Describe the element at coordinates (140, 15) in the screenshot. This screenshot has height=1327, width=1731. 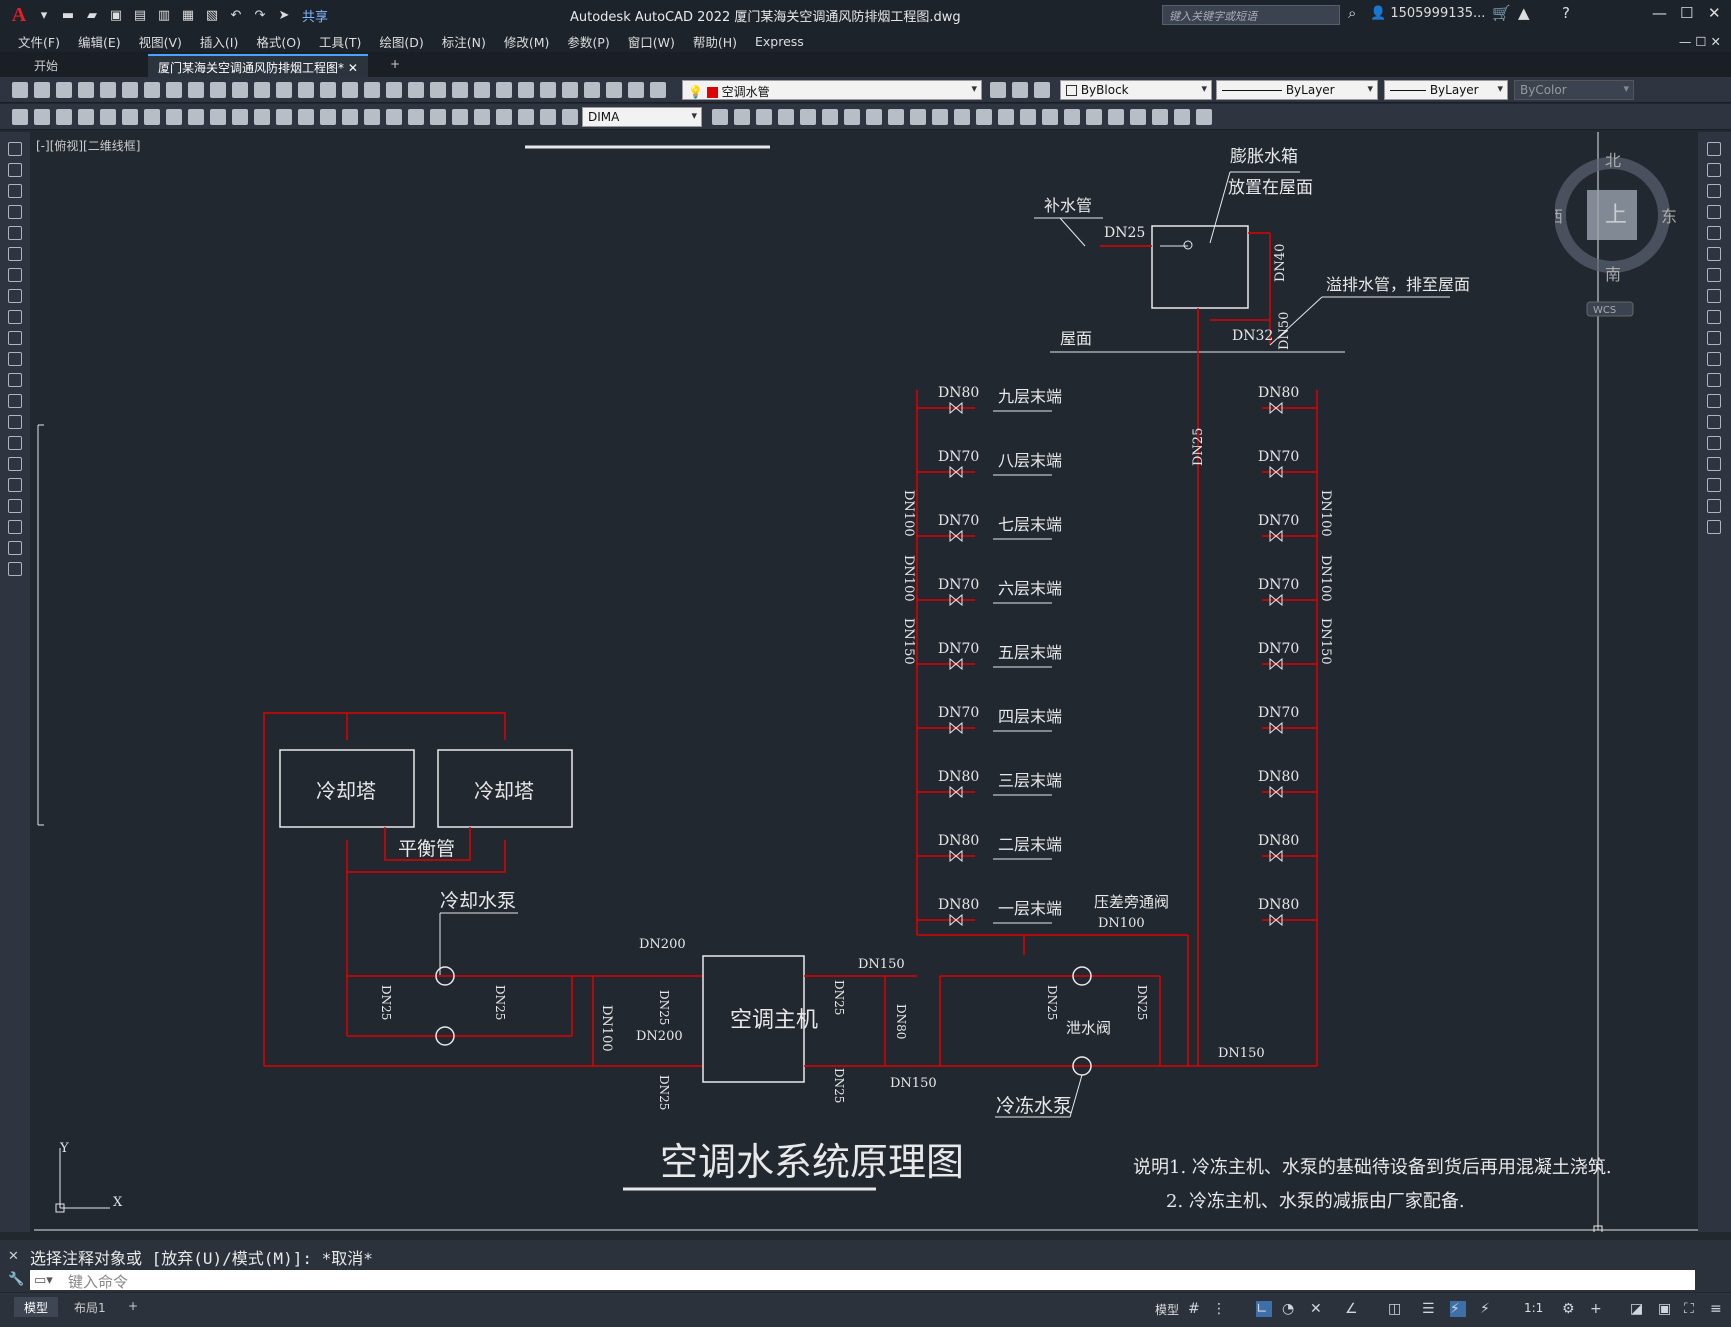
I see `saveas-icon: ▤` at that location.